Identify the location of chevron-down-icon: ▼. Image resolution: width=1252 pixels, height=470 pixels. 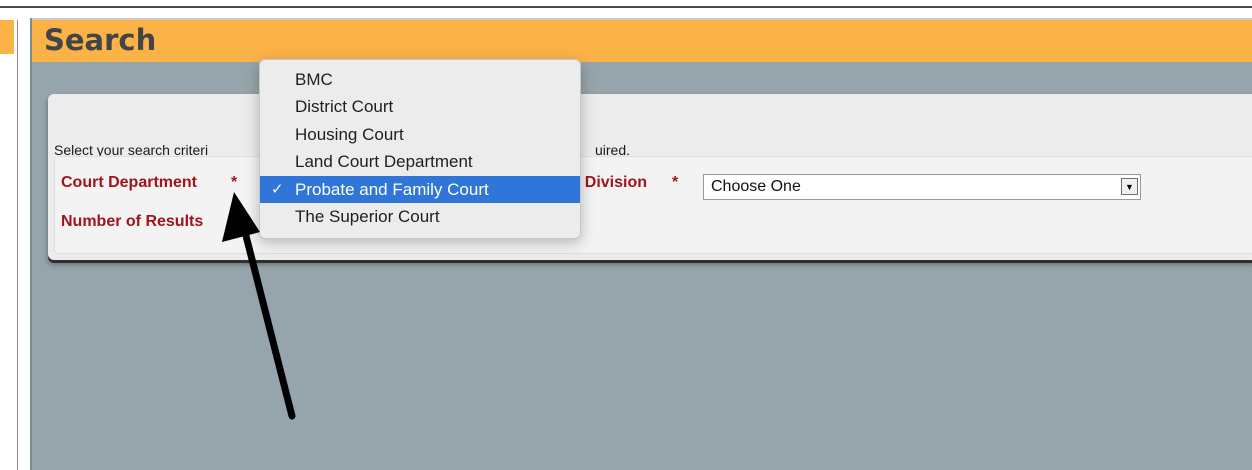
(1129, 186).